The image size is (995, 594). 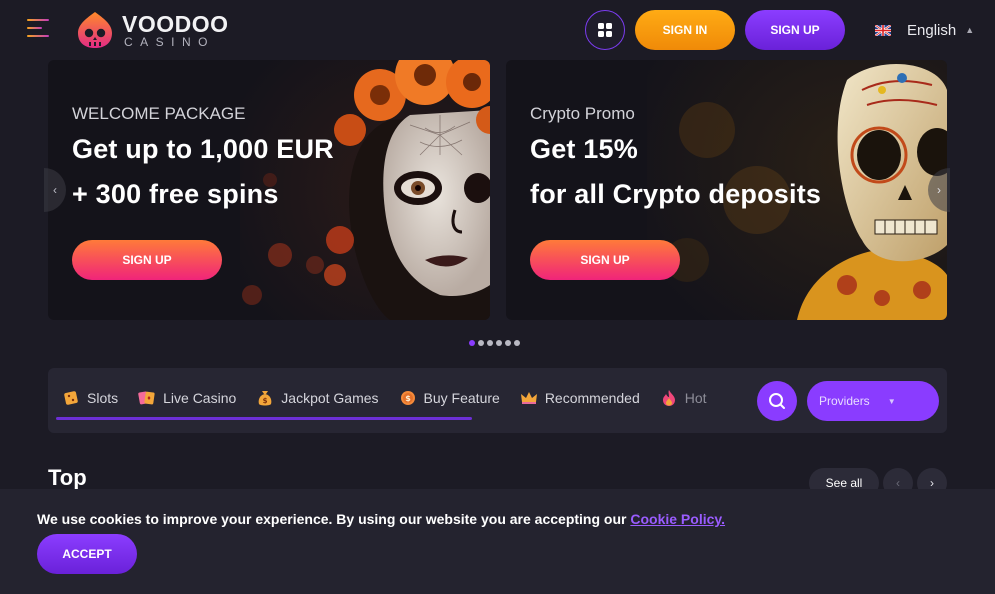 I want to click on sign-up-button: SIGN UP, so click(x=795, y=30).